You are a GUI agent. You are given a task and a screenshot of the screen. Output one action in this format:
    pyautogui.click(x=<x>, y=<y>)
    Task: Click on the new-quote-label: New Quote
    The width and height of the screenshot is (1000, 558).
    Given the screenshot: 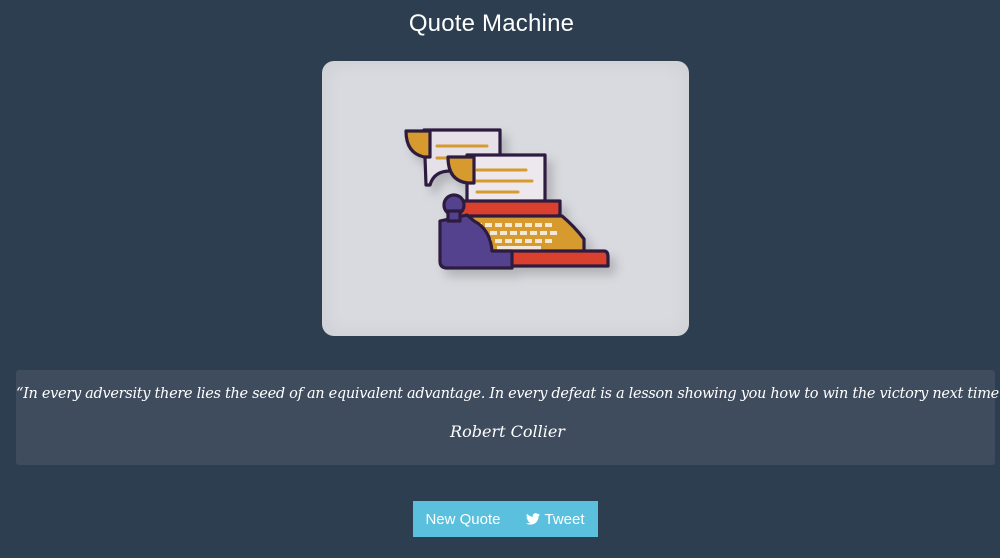 What is the action you would take?
    pyautogui.click(x=463, y=519)
    